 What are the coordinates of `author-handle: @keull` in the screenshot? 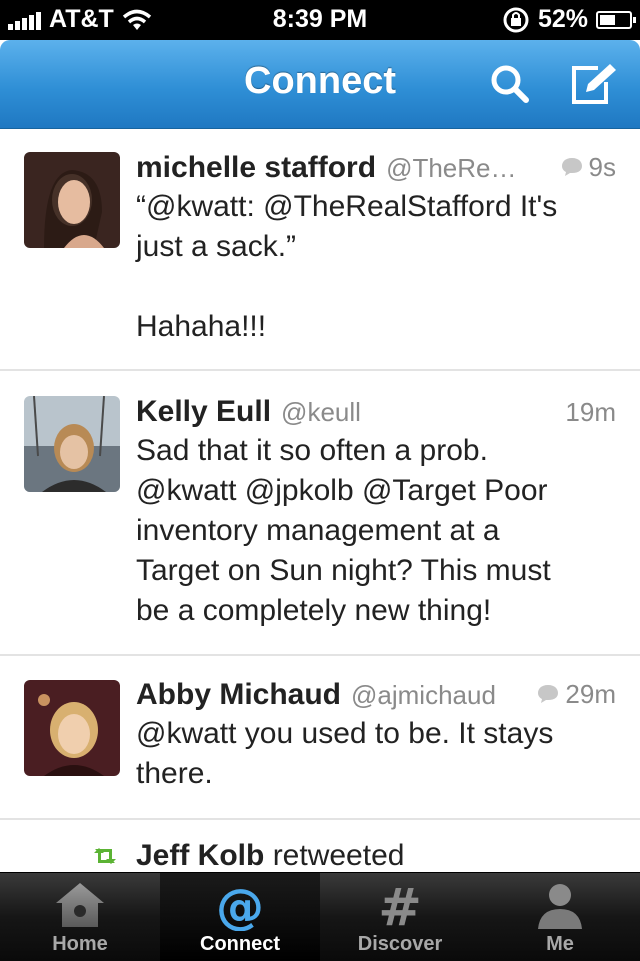 It's located at (321, 412).